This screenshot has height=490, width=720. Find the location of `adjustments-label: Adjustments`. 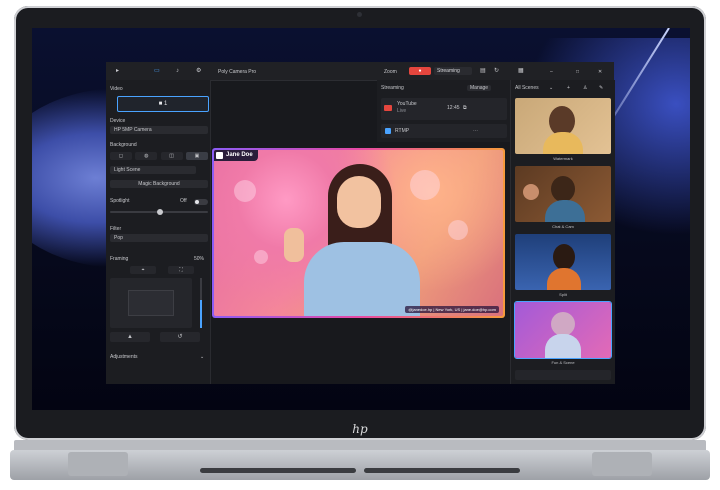

adjustments-label: Adjustments is located at coordinates (124, 357).